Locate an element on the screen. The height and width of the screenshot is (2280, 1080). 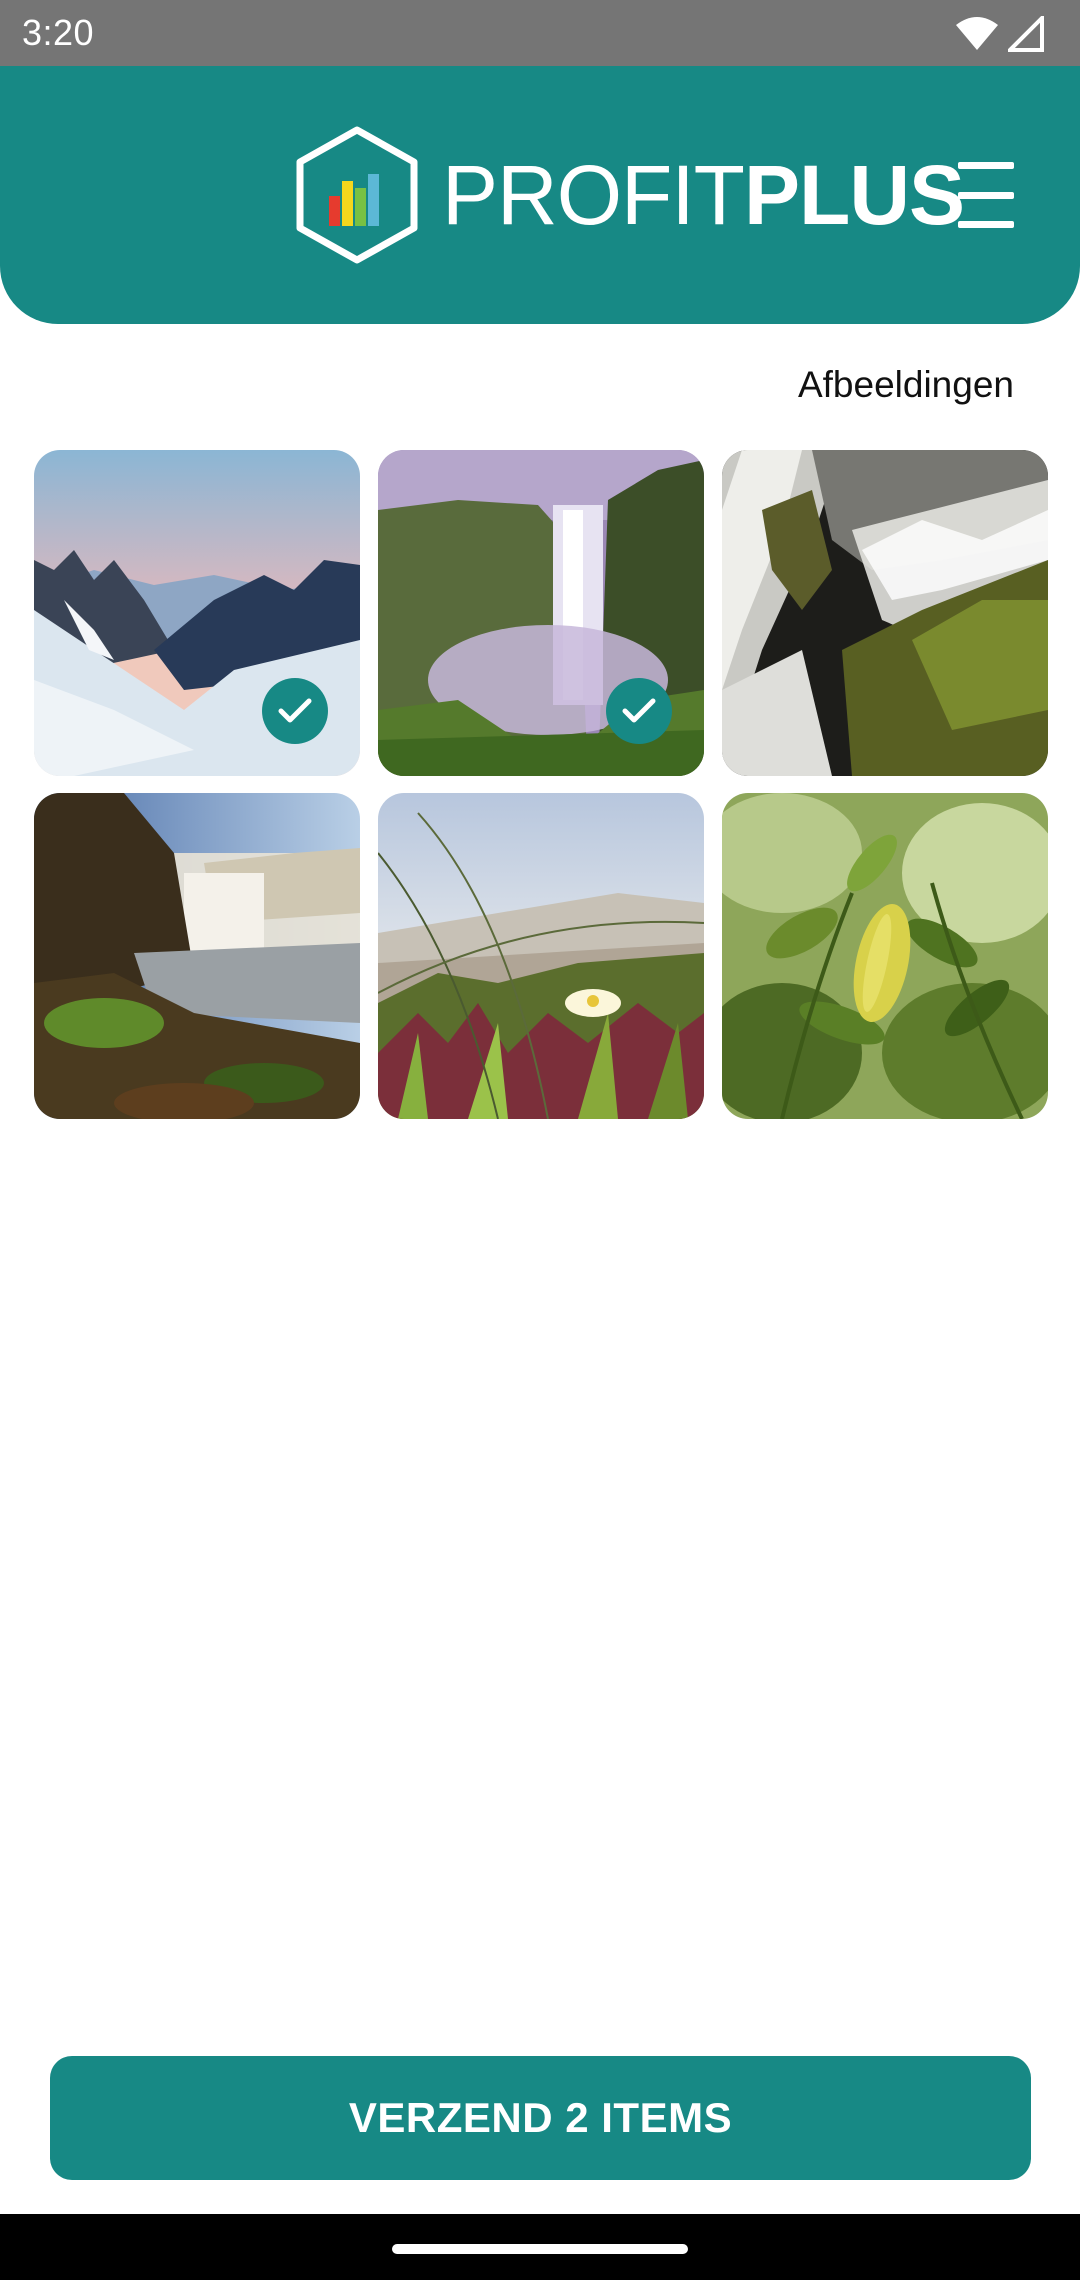
hamburger-menu-icon is located at coordinates (987, 195).